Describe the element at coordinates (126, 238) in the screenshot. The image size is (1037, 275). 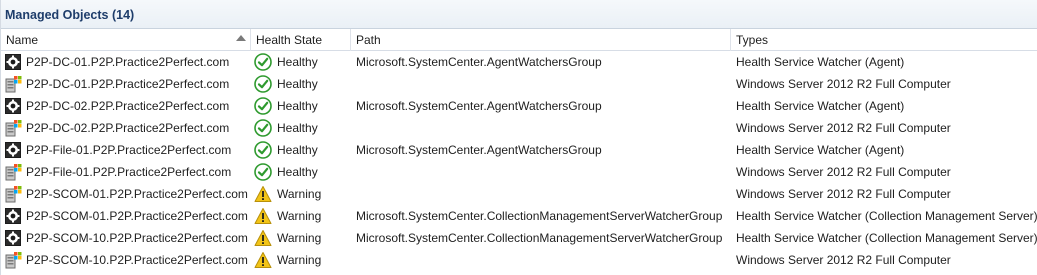
I see `cell-name: P2P-SCOM-10.P2P.Practice2Perfect.com` at that location.